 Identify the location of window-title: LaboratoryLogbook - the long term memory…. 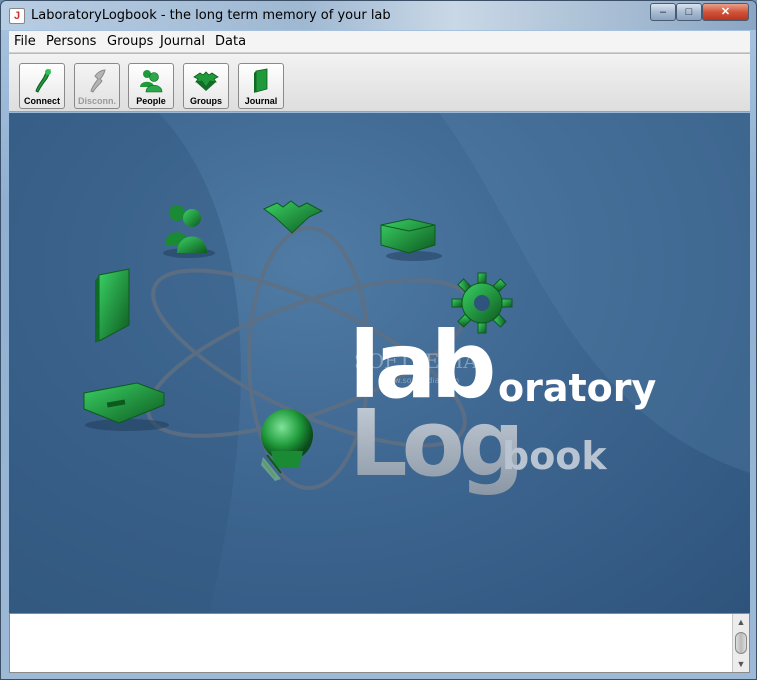
(211, 15).